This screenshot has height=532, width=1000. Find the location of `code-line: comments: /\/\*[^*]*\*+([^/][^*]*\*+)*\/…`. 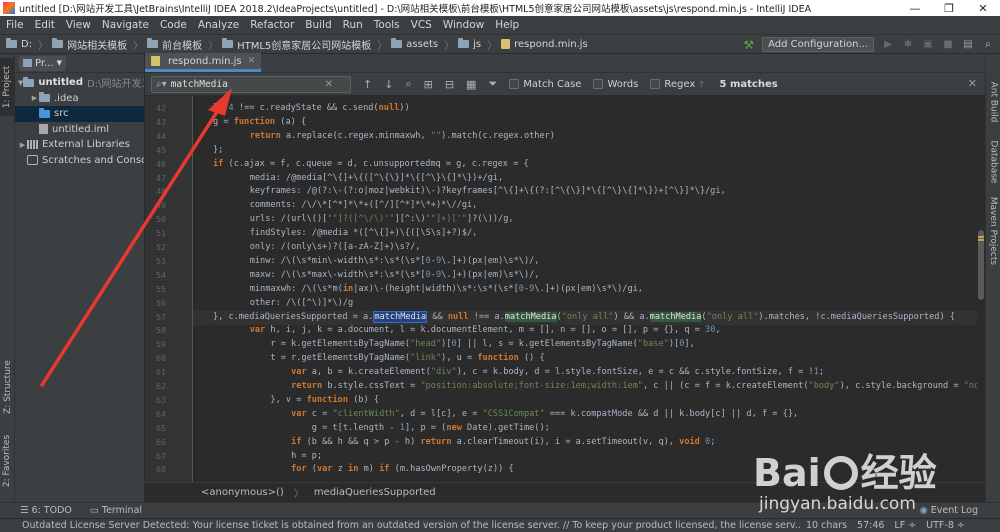

code-line: comments: /\/\*[^*]*\*+([^/][^*]*\*+)*\/… is located at coordinates (353, 206).